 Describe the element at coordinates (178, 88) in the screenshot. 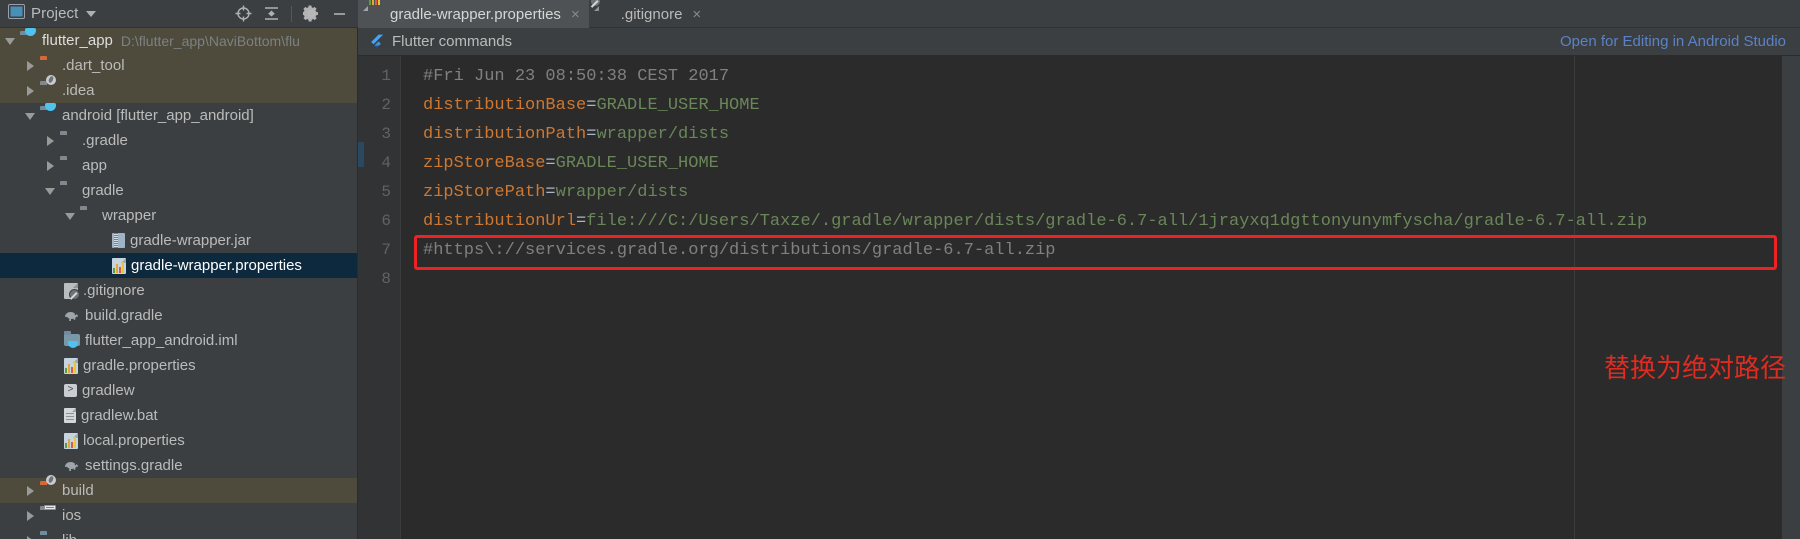

I see `tree-row-idea: .idea` at that location.